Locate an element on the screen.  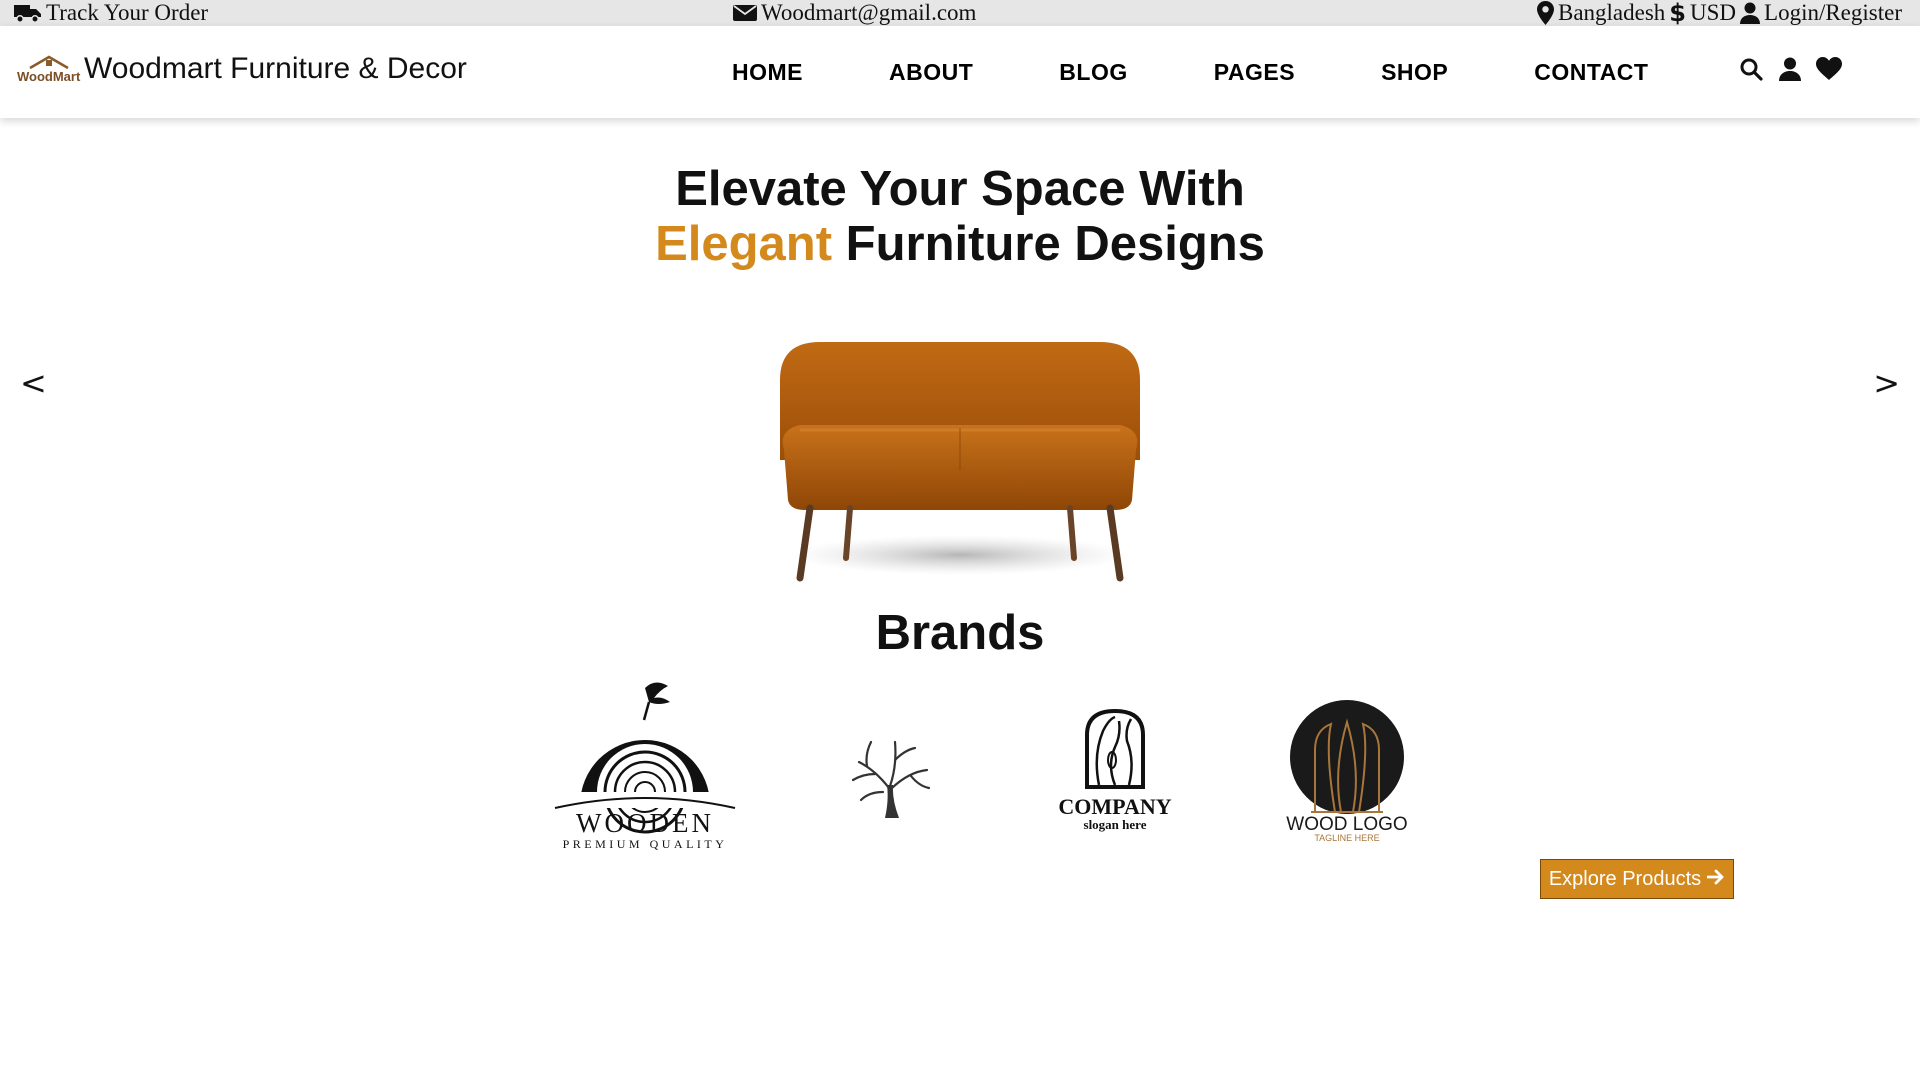
hero-title-line1: Elevate Your Space With is located at coordinates (960, 189).